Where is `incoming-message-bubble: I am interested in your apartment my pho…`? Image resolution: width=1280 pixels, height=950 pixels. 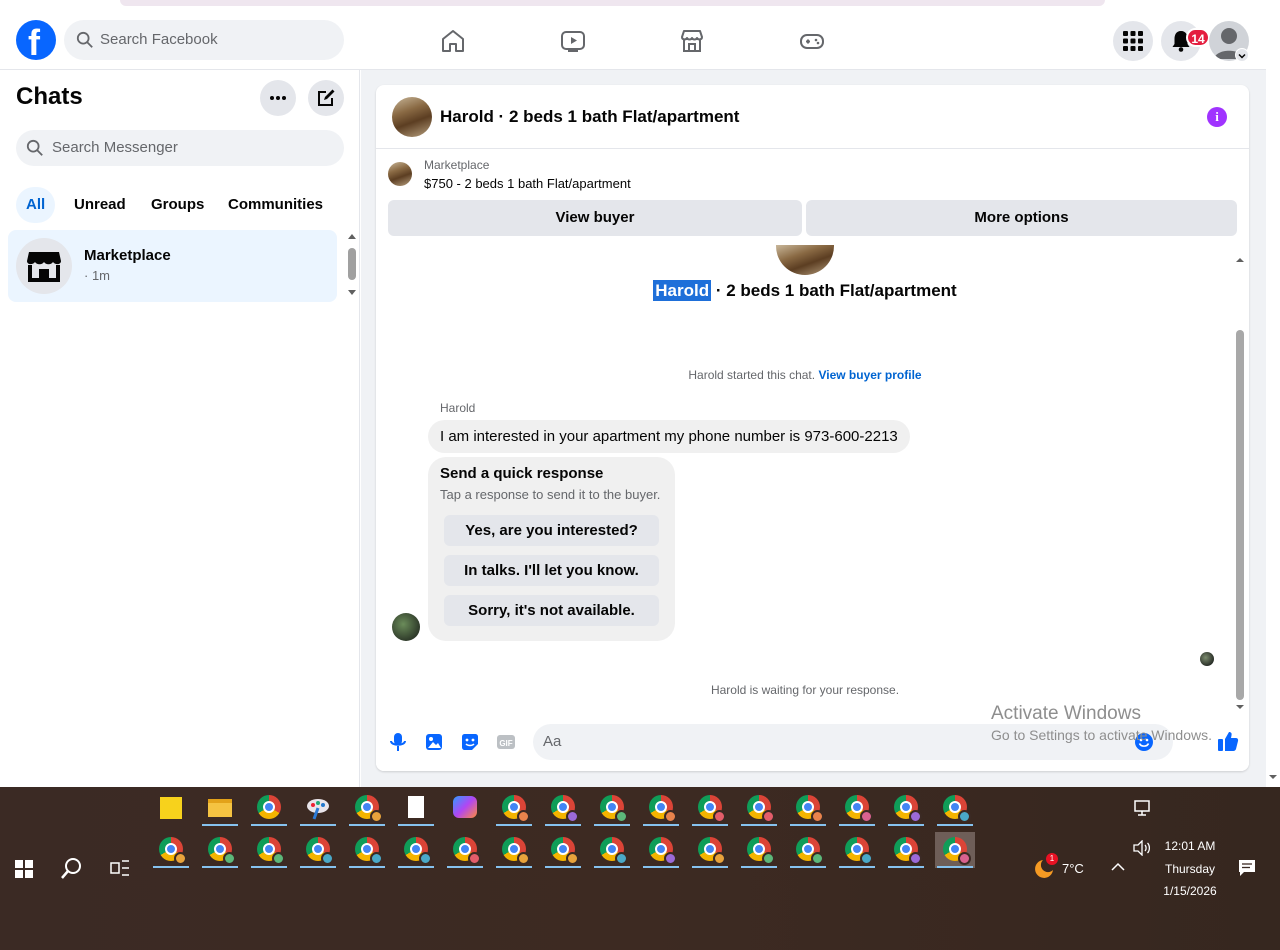
incoming-message-bubble: I am interested in your apartment my pho… is located at coordinates (669, 436).